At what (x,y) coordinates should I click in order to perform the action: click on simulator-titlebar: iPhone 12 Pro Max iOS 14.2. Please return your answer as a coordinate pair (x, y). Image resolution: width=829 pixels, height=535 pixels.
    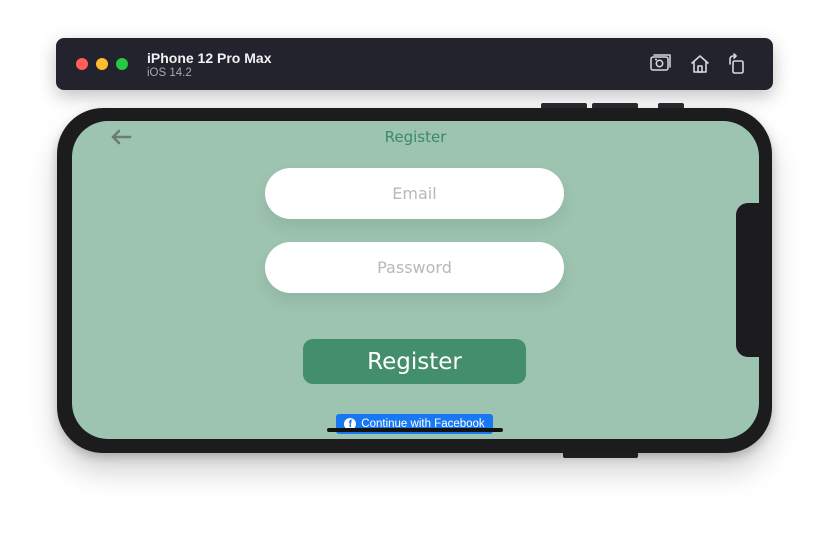
    Looking at the image, I should click on (414, 64).